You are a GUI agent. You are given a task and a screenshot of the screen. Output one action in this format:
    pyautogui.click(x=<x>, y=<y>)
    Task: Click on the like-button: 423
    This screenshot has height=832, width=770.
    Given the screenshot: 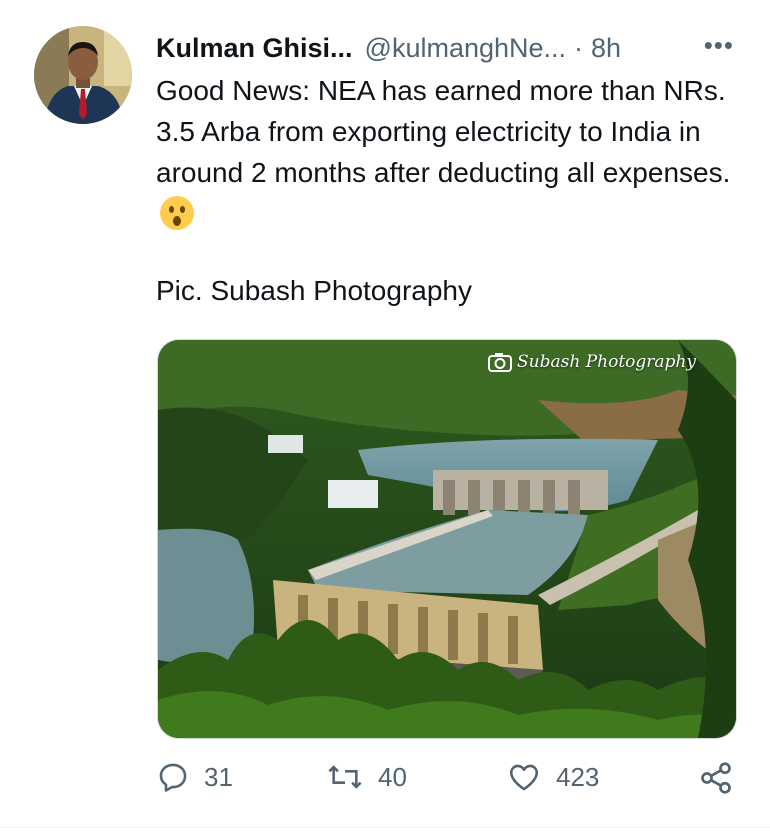 What is the action you would take?
    pyautogui.click(x=552, y=777)
    